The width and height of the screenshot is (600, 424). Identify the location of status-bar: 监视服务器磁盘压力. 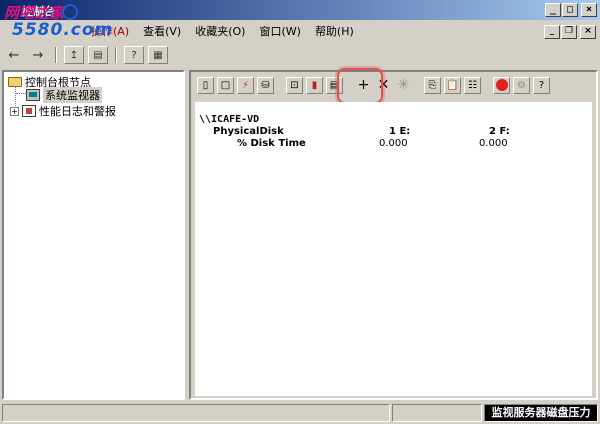
(300, 413).